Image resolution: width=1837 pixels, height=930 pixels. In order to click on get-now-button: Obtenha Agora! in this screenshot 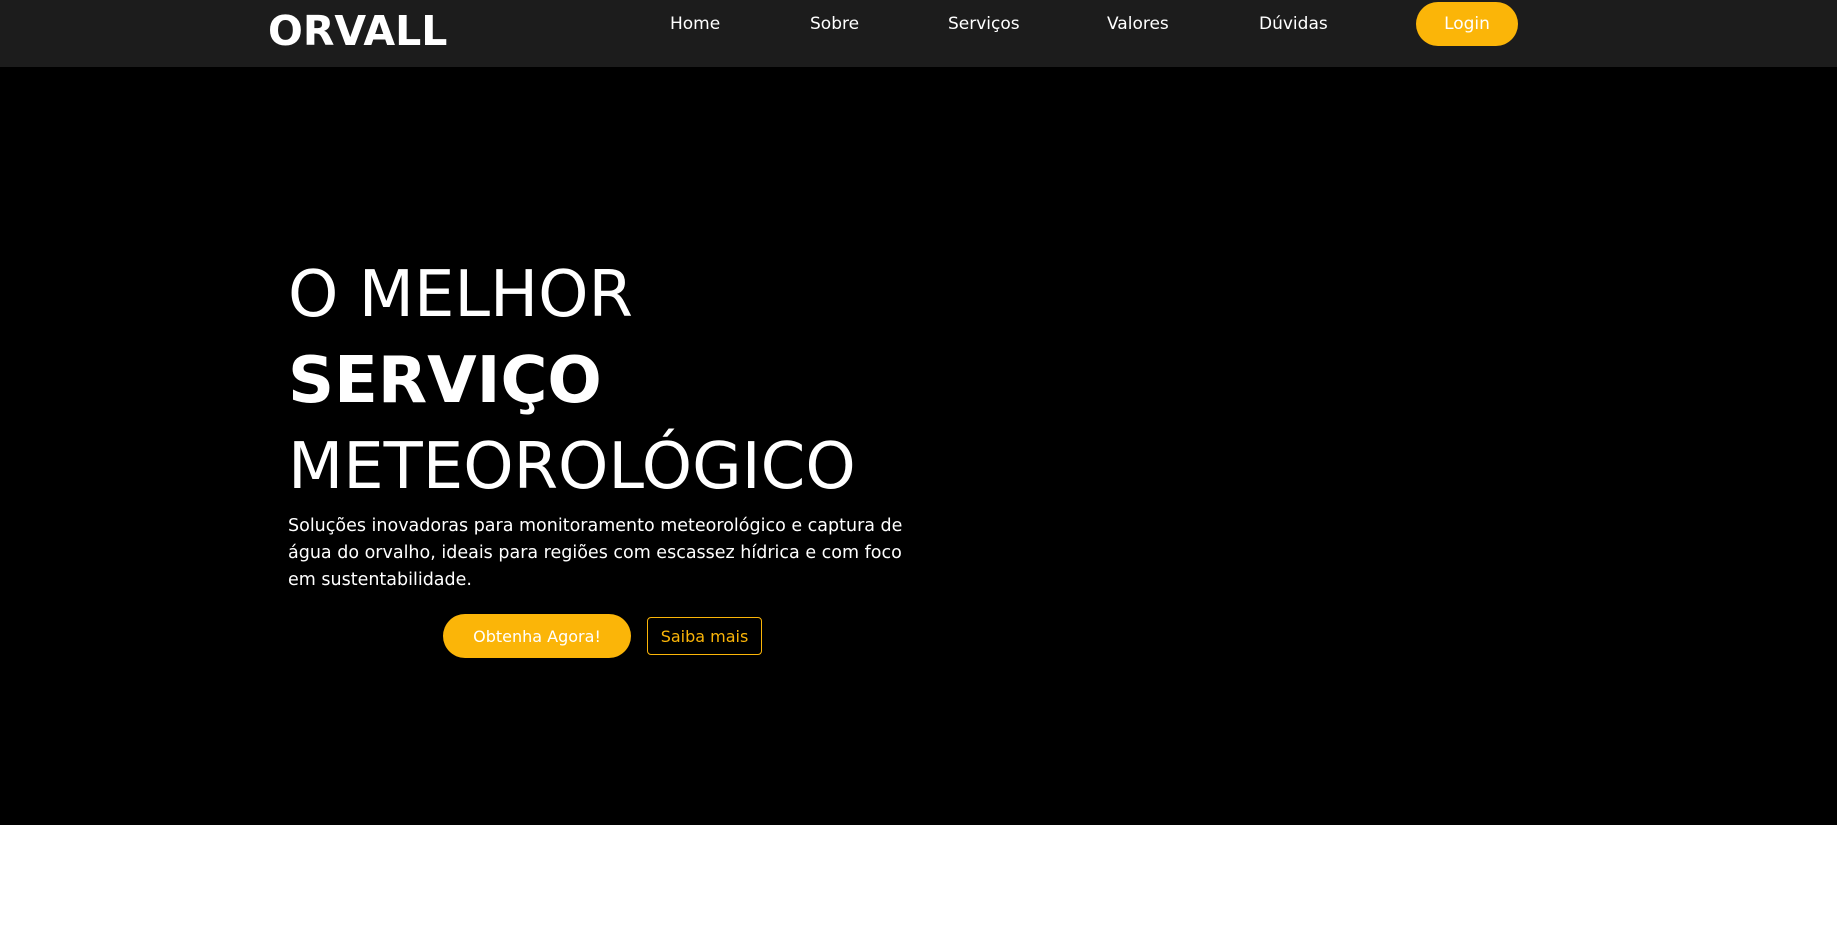, I will do `click(537, 636)`.